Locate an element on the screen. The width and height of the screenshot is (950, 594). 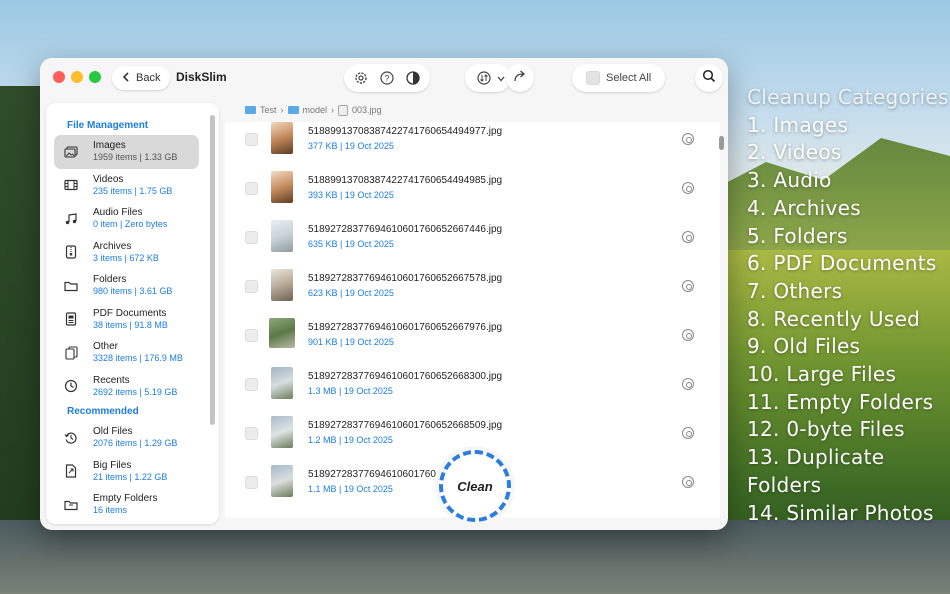
category-item: 10. Large Files is located at coordinates (822, 374).